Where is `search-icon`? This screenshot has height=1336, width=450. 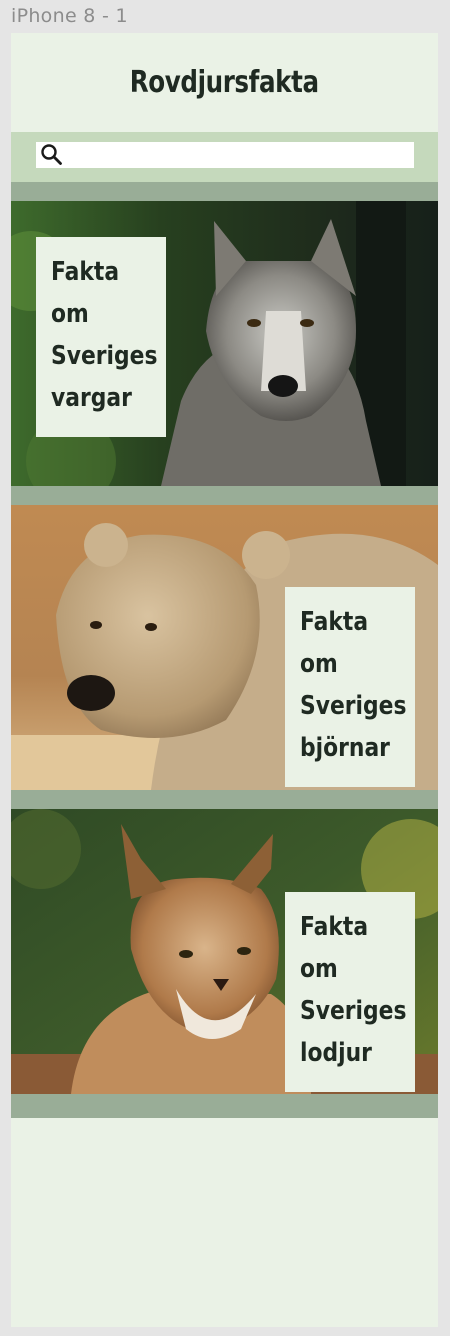
search-icon is located at coordinates (52, 155).